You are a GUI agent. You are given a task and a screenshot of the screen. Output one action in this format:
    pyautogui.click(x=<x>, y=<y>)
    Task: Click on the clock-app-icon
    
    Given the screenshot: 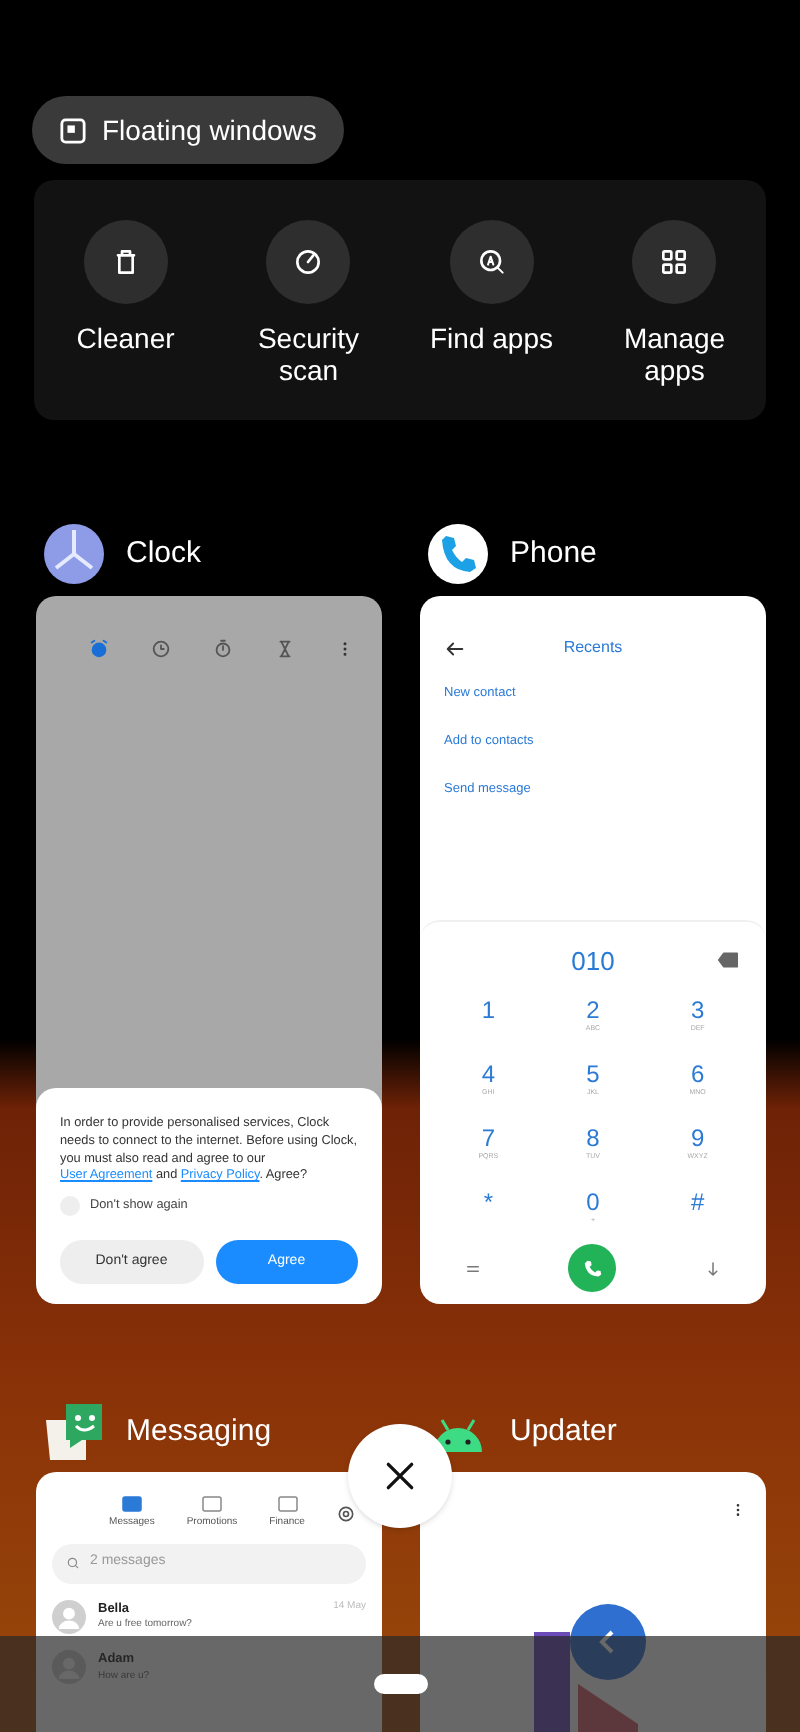 What is the action you would take?
    pyautogui.click(x=74, y=554)
    